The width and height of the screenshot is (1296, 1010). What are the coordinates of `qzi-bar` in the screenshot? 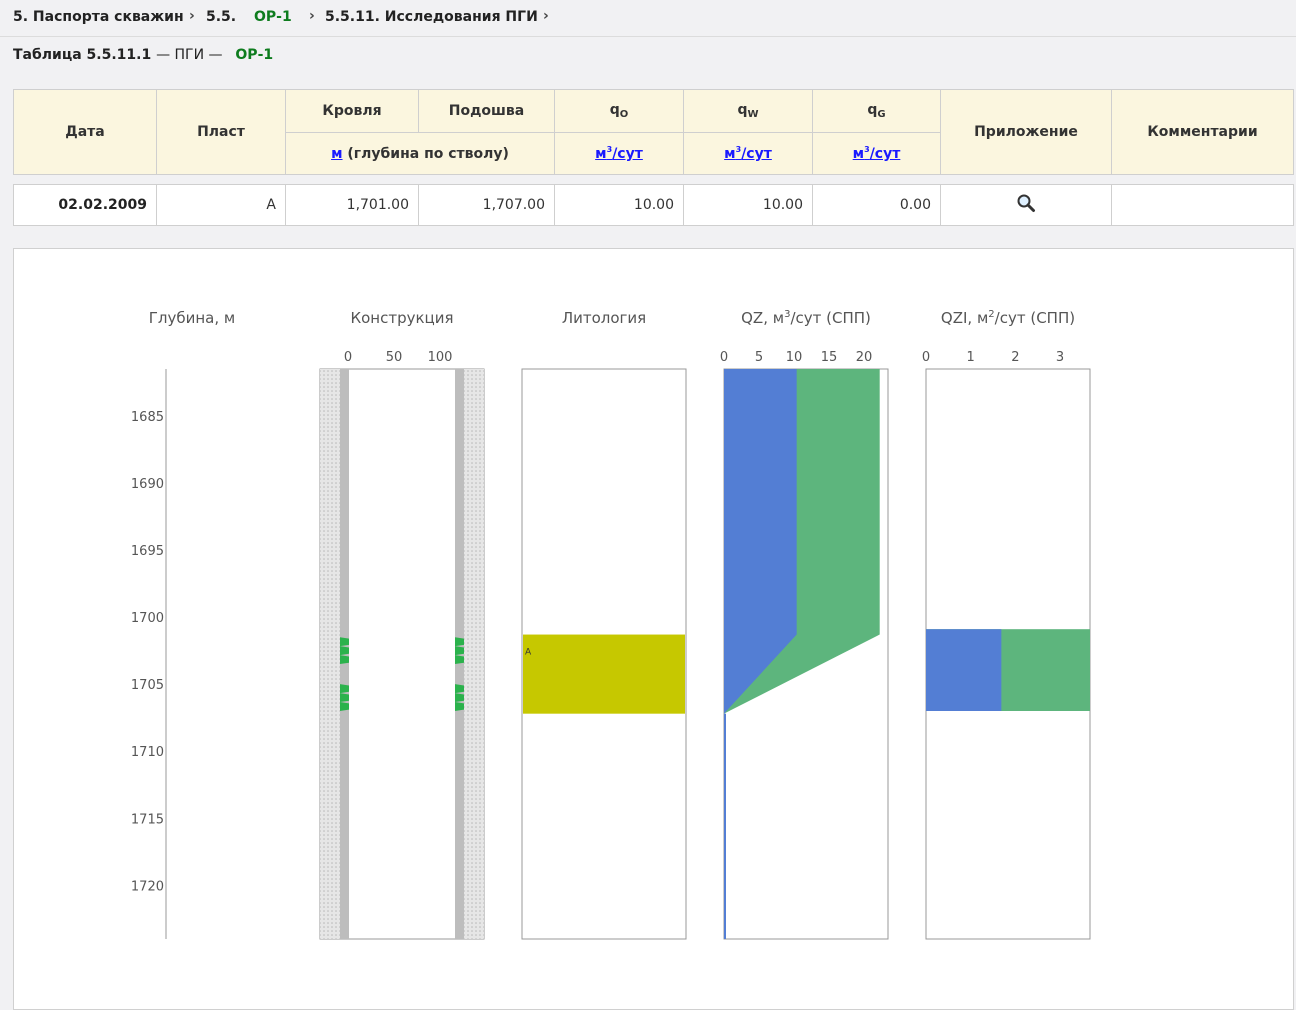 It's located at (964, 670).